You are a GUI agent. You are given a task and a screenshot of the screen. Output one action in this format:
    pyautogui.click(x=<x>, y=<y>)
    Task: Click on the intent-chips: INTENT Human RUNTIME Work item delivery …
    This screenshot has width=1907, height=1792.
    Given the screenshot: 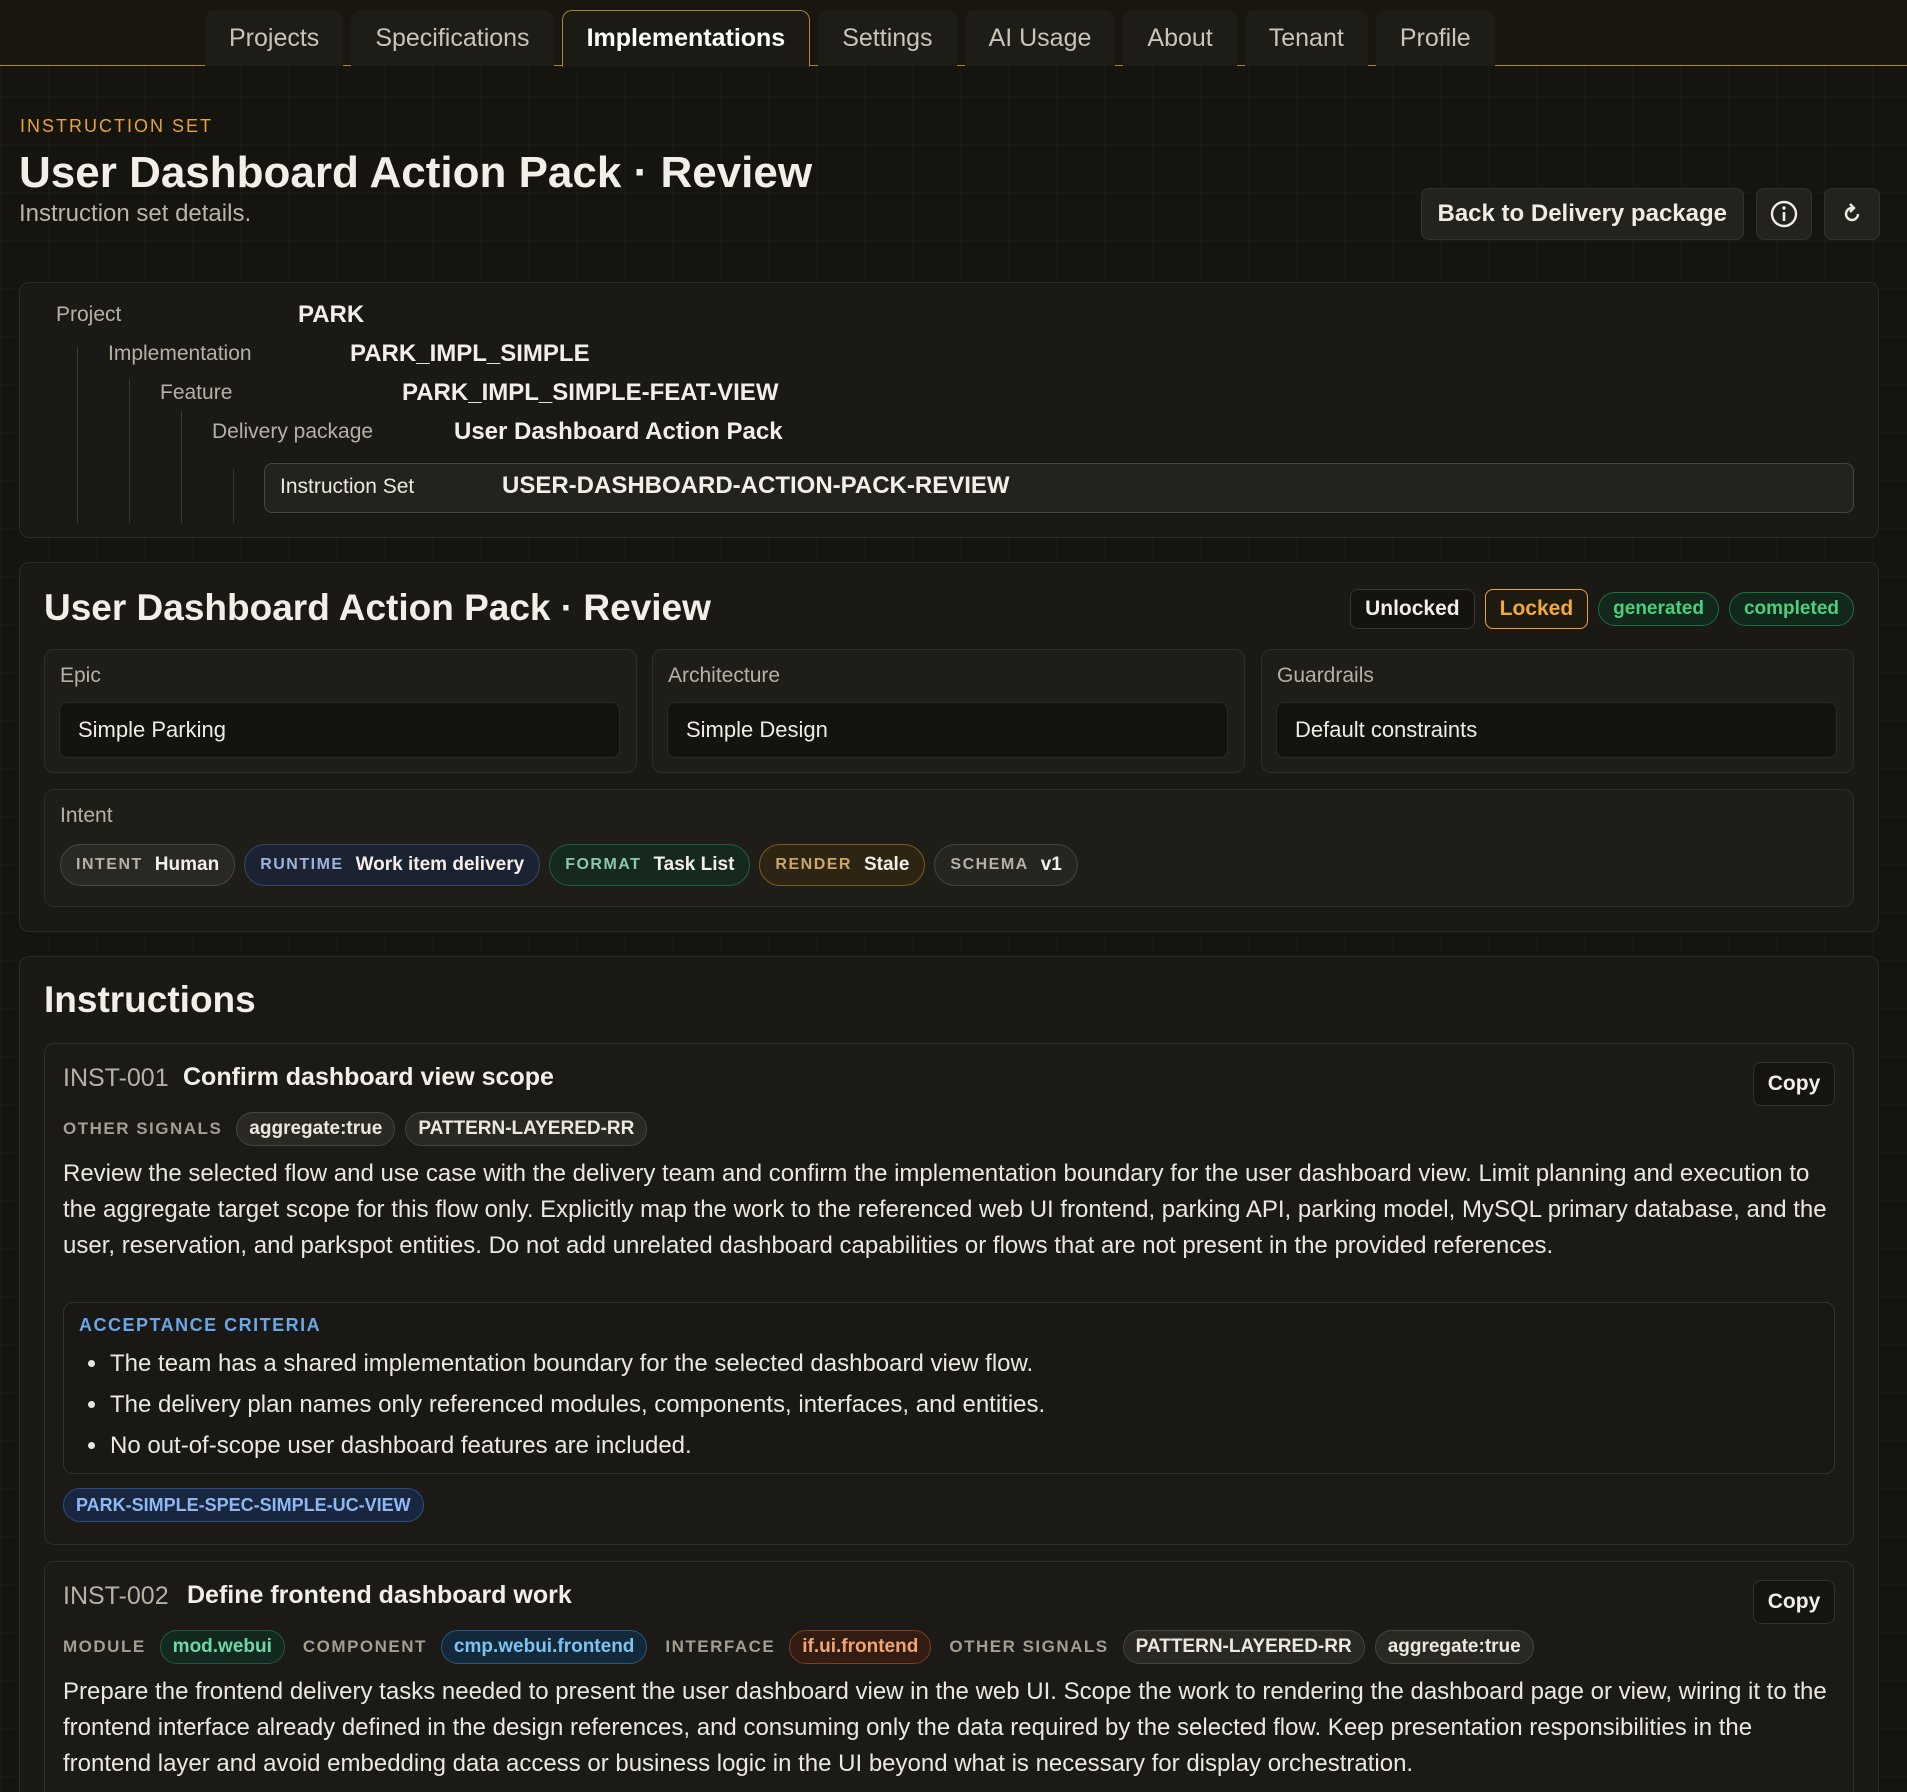 What is the action you would take?
    pyautogui.click(x=569, y=865)
    